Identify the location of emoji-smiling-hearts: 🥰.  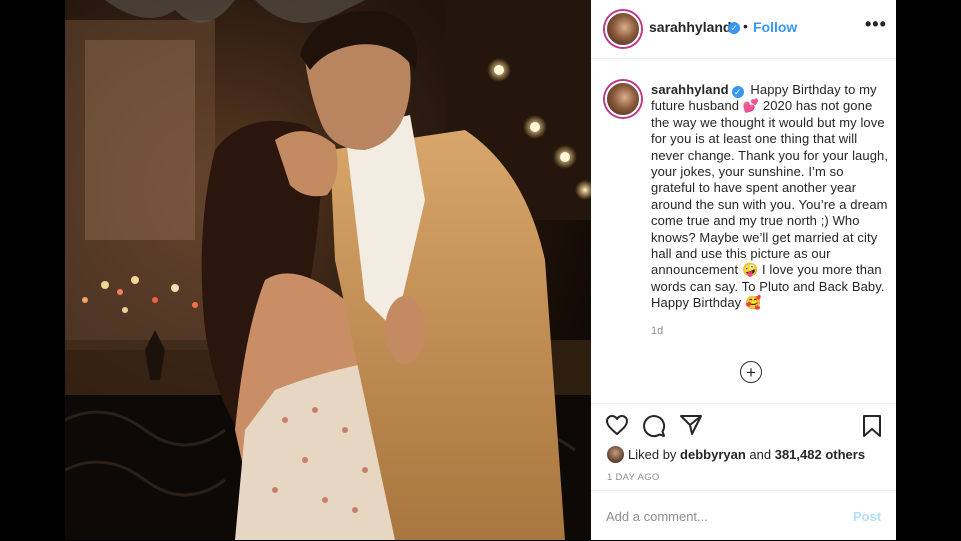
(753, 303).